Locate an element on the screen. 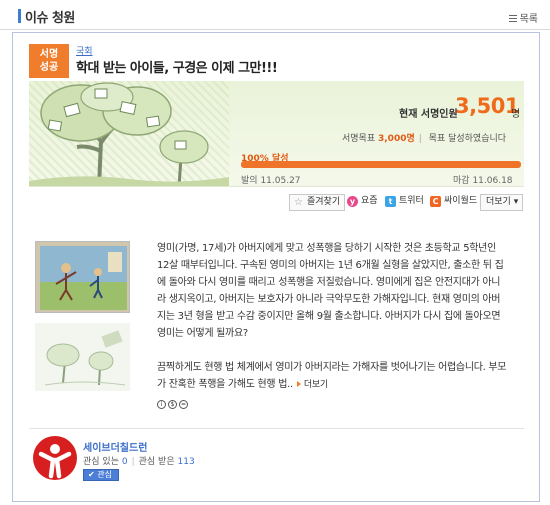 This screenshot has height=505, width=550. cyworld-icon: C is located at coordinates (435, 201).